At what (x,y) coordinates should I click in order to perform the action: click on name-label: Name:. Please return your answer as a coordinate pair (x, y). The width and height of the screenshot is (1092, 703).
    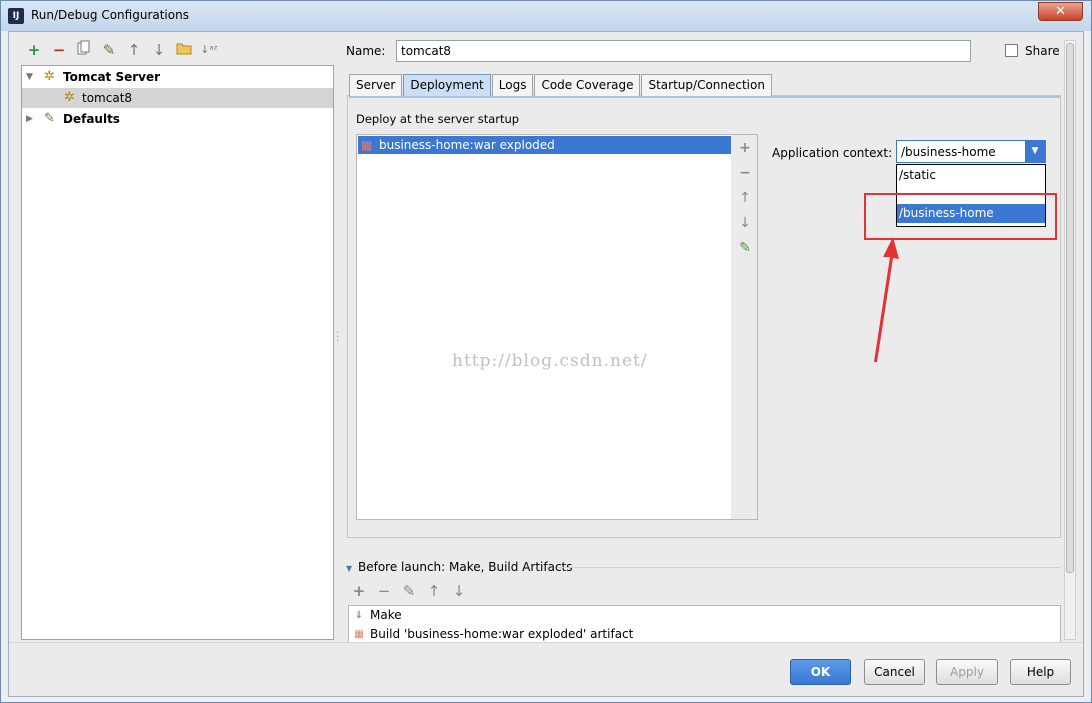
    Looking at the image, I should click on (366, 51).